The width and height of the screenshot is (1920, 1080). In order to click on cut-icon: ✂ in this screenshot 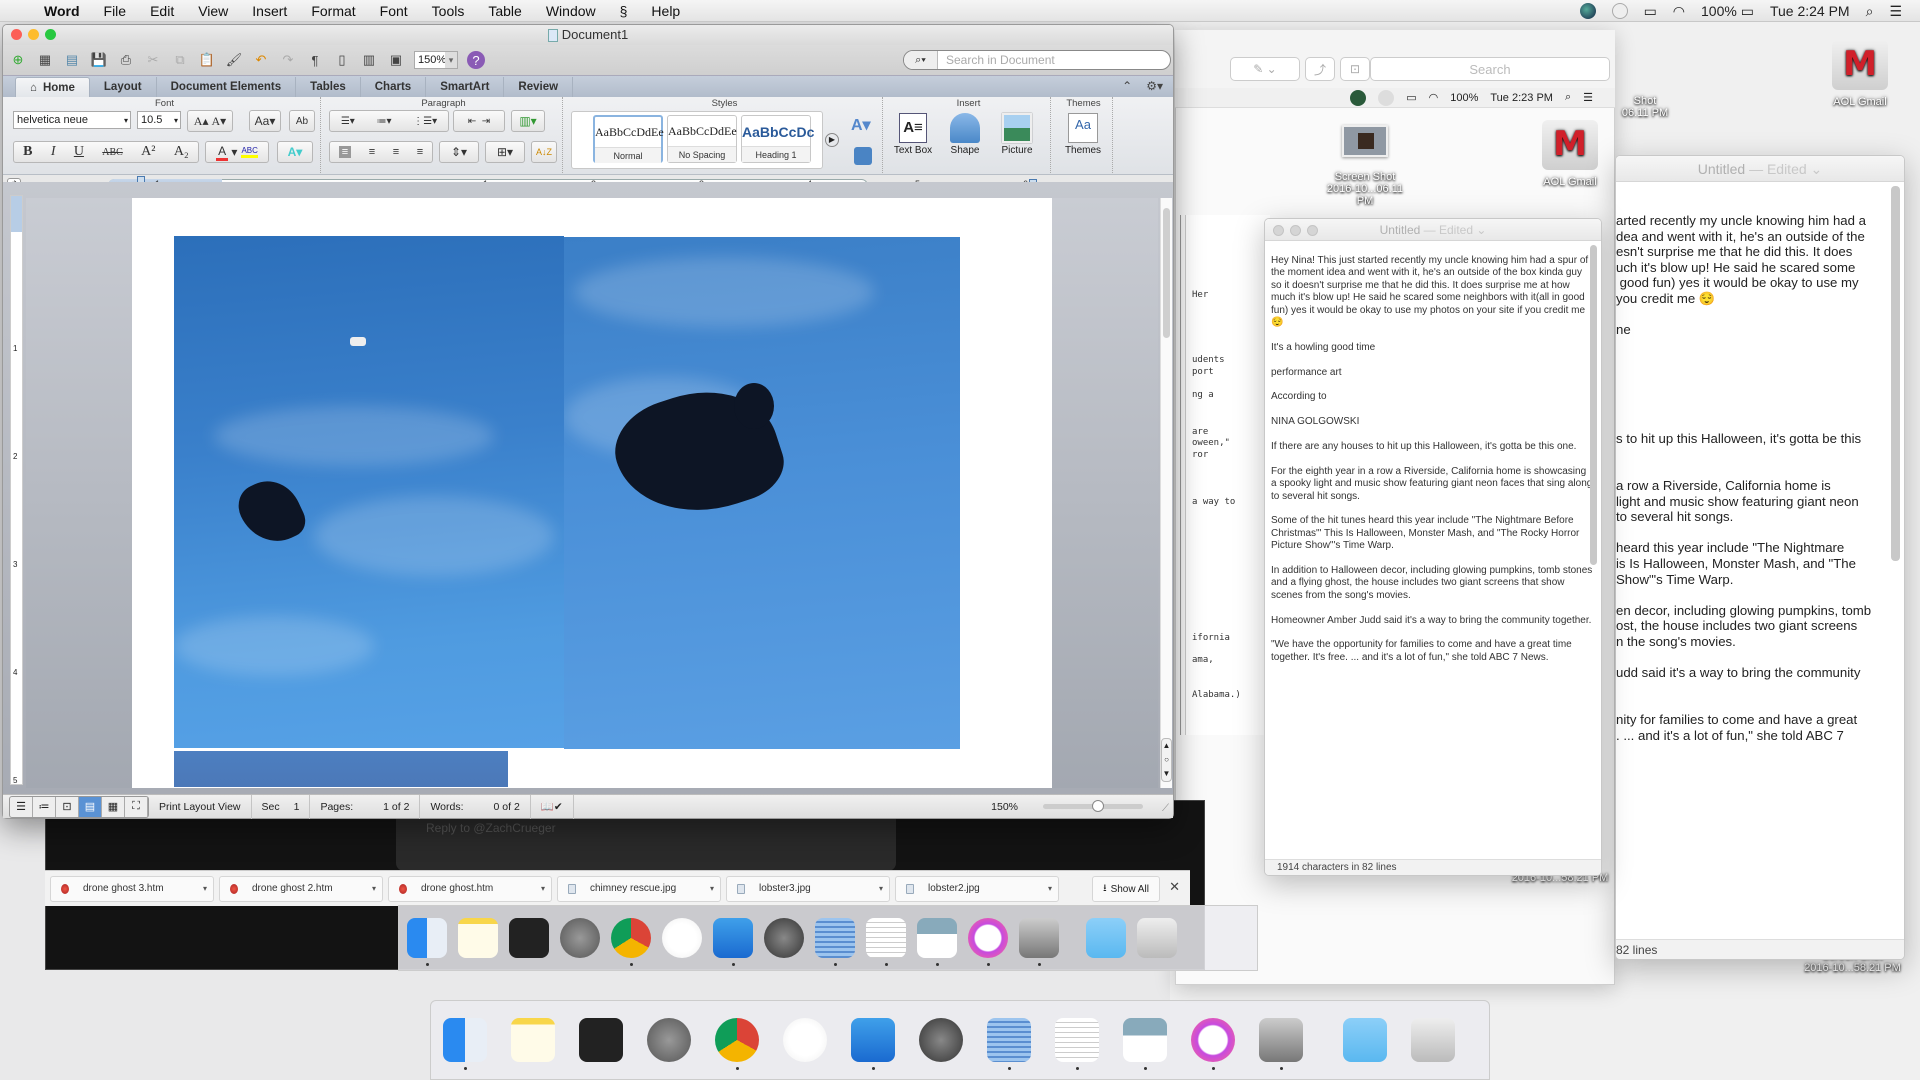, I will do `click(153, 60)`.